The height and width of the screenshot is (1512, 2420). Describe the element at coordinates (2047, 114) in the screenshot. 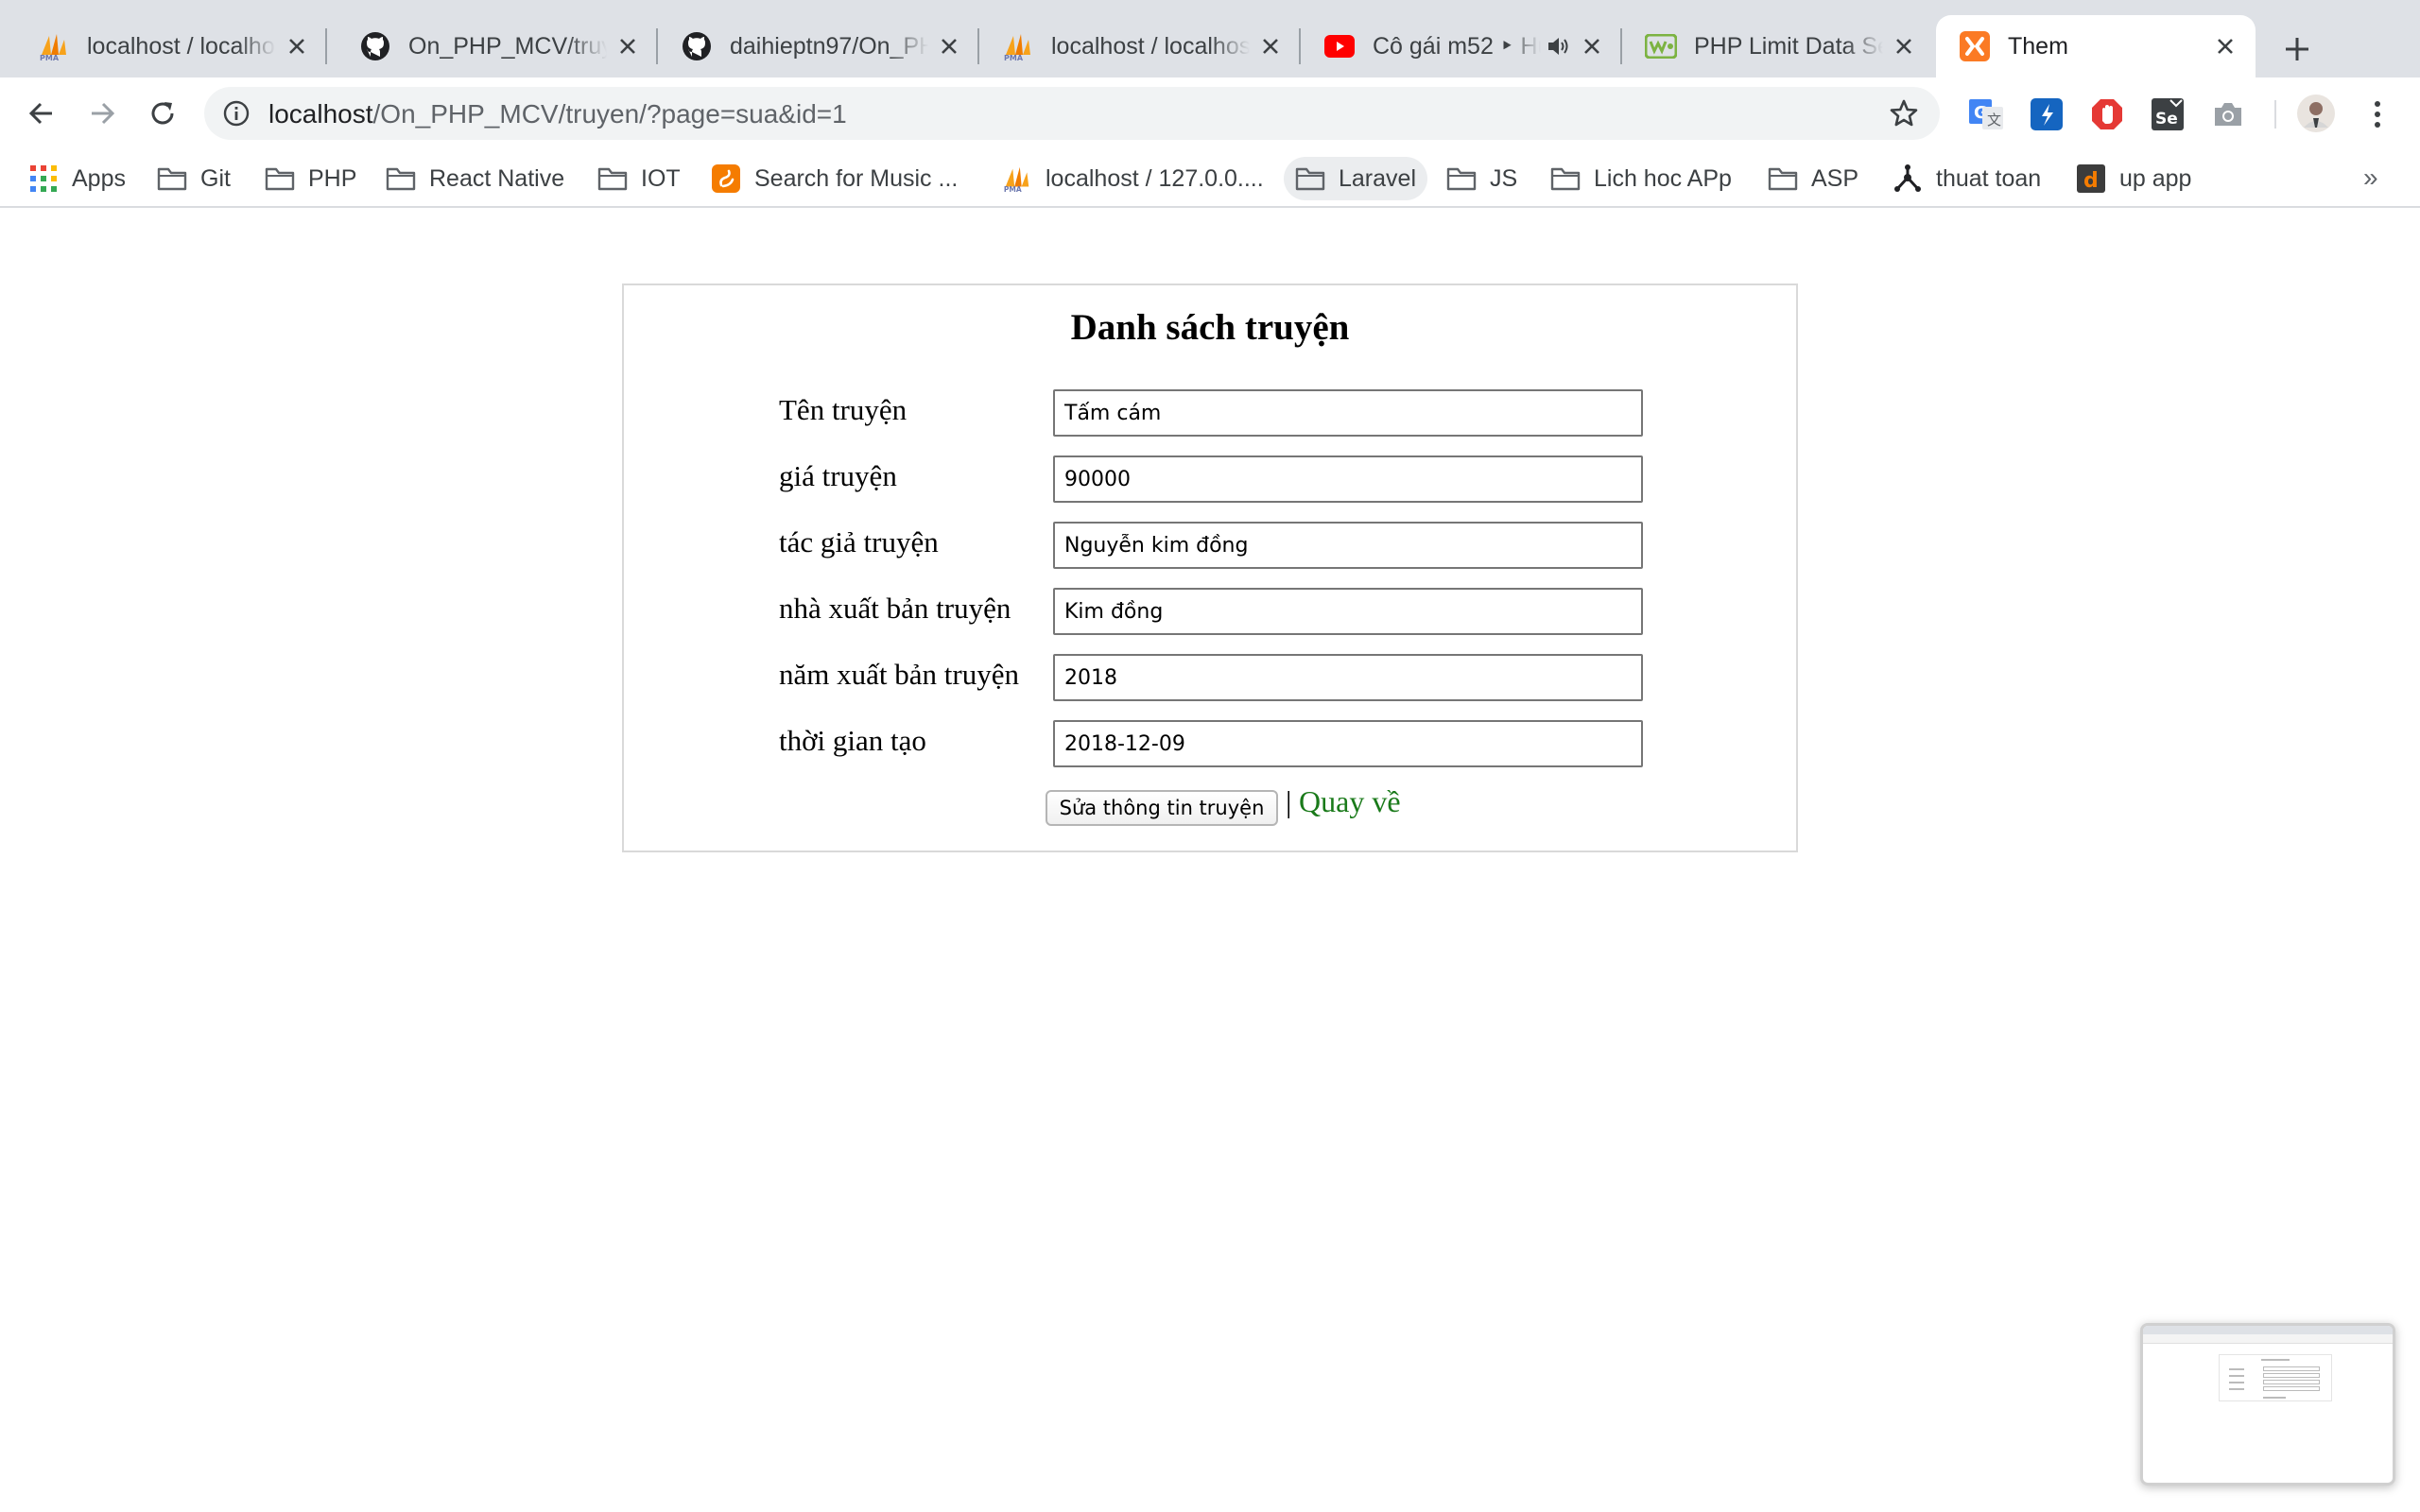

I see `extension-blue-icon` at that location.